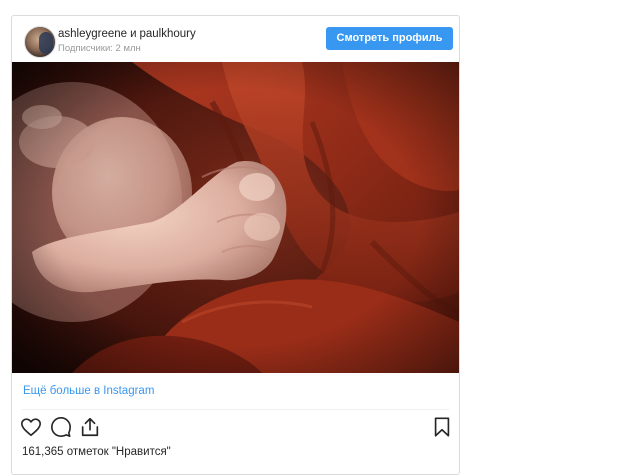 This screenshot has width=635, height=475. Describe the element at coordinates (235, 429) in the screenshot. I see `action-bar` at that location.